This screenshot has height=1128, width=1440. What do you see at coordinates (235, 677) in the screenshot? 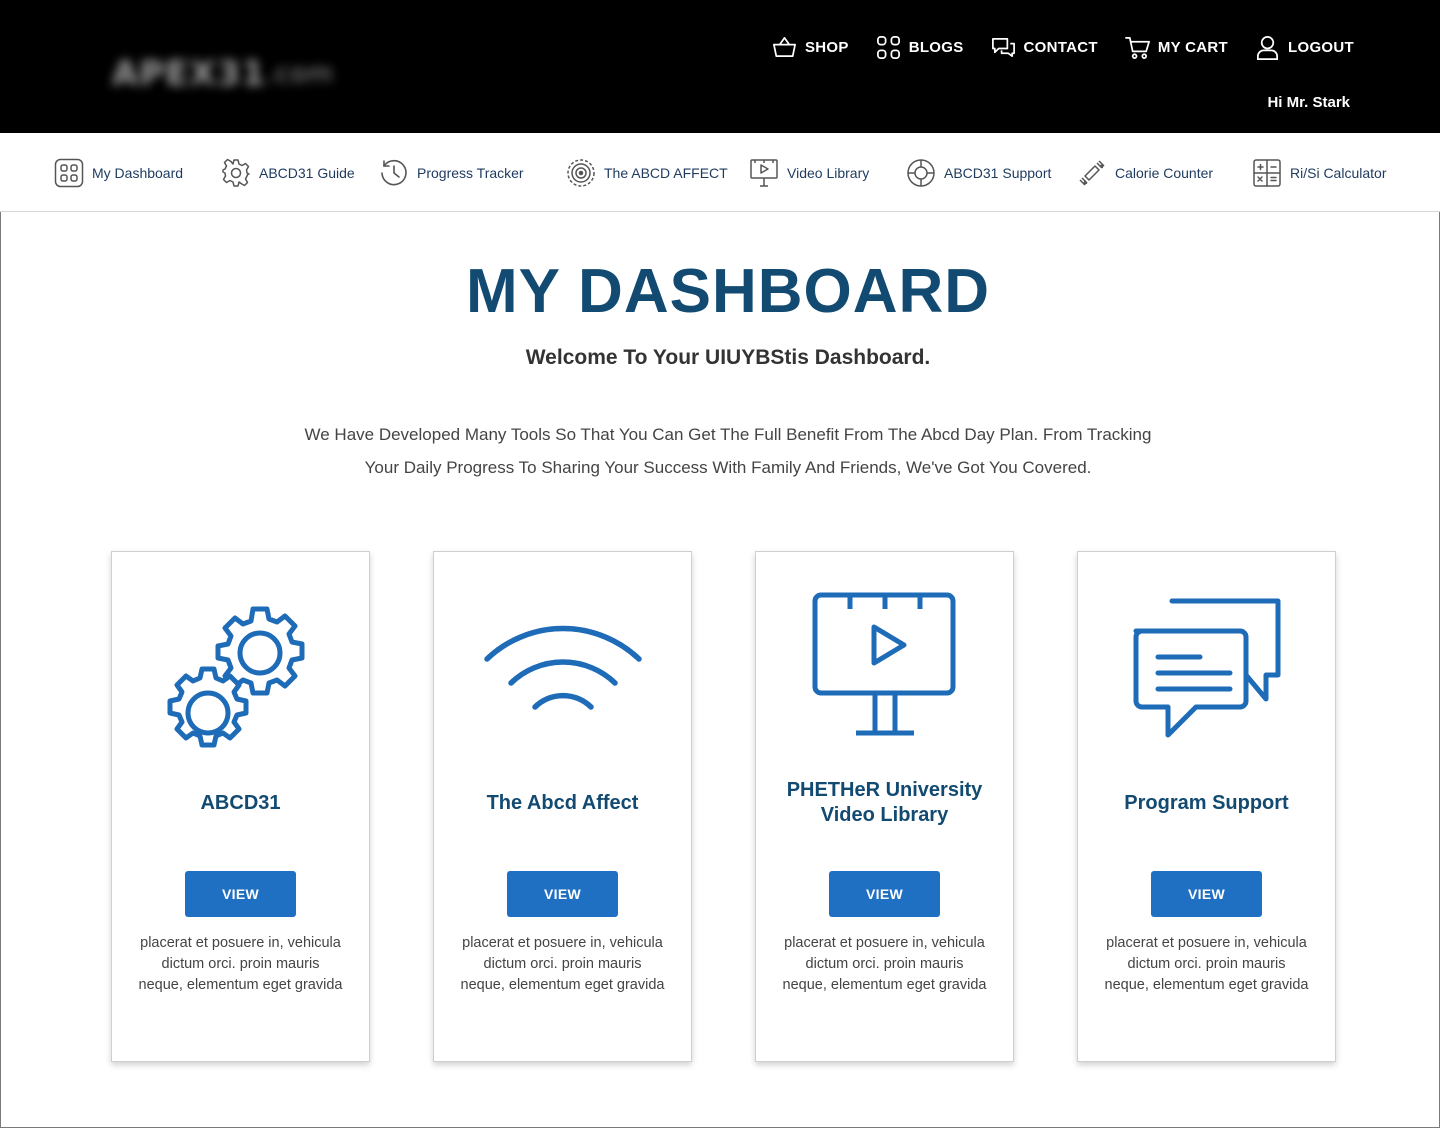
I see `gears-icon` at bounding box center [235, 677].